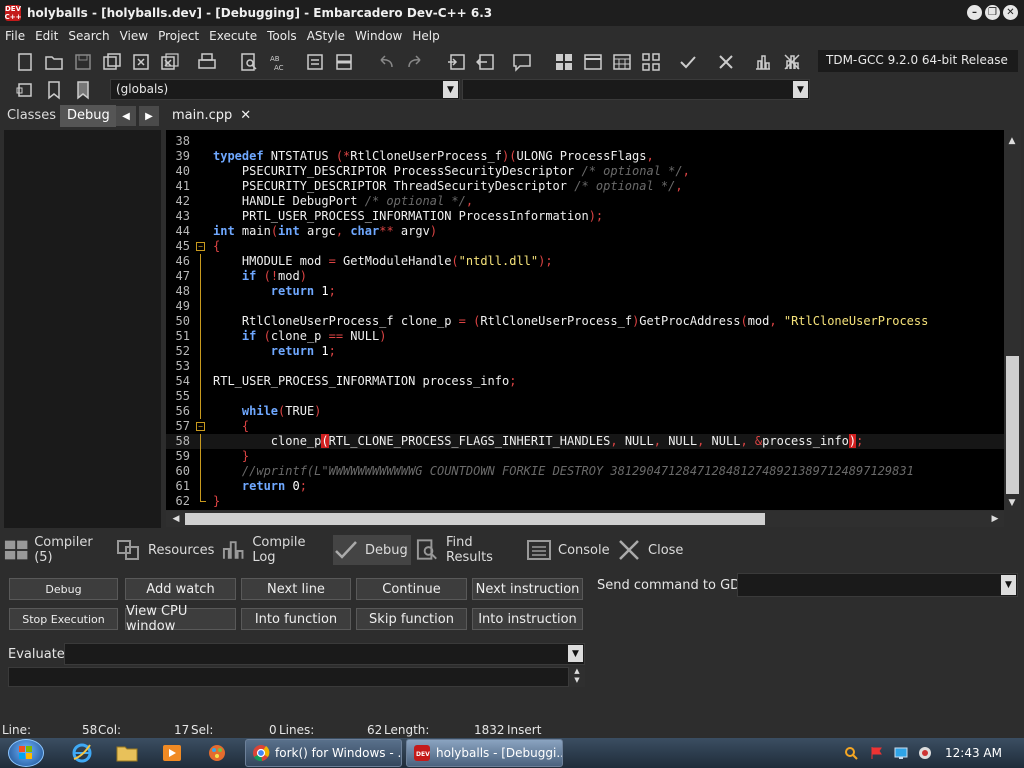 Image resolution: width=1024 pixels, height=768 pixels. I want to click on code-line: 45−{, so click(585, 246).